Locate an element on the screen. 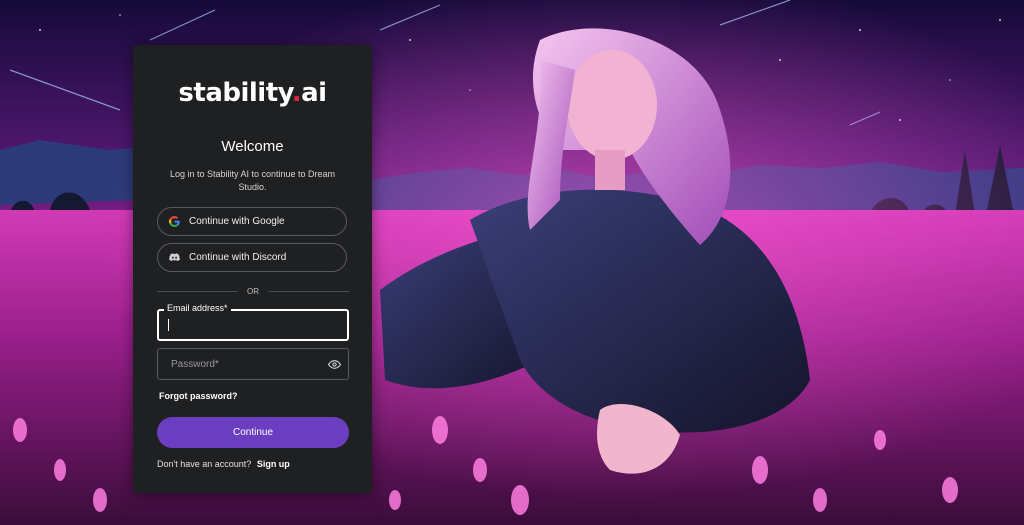  eye-icon is located at coordinates (334, 364).